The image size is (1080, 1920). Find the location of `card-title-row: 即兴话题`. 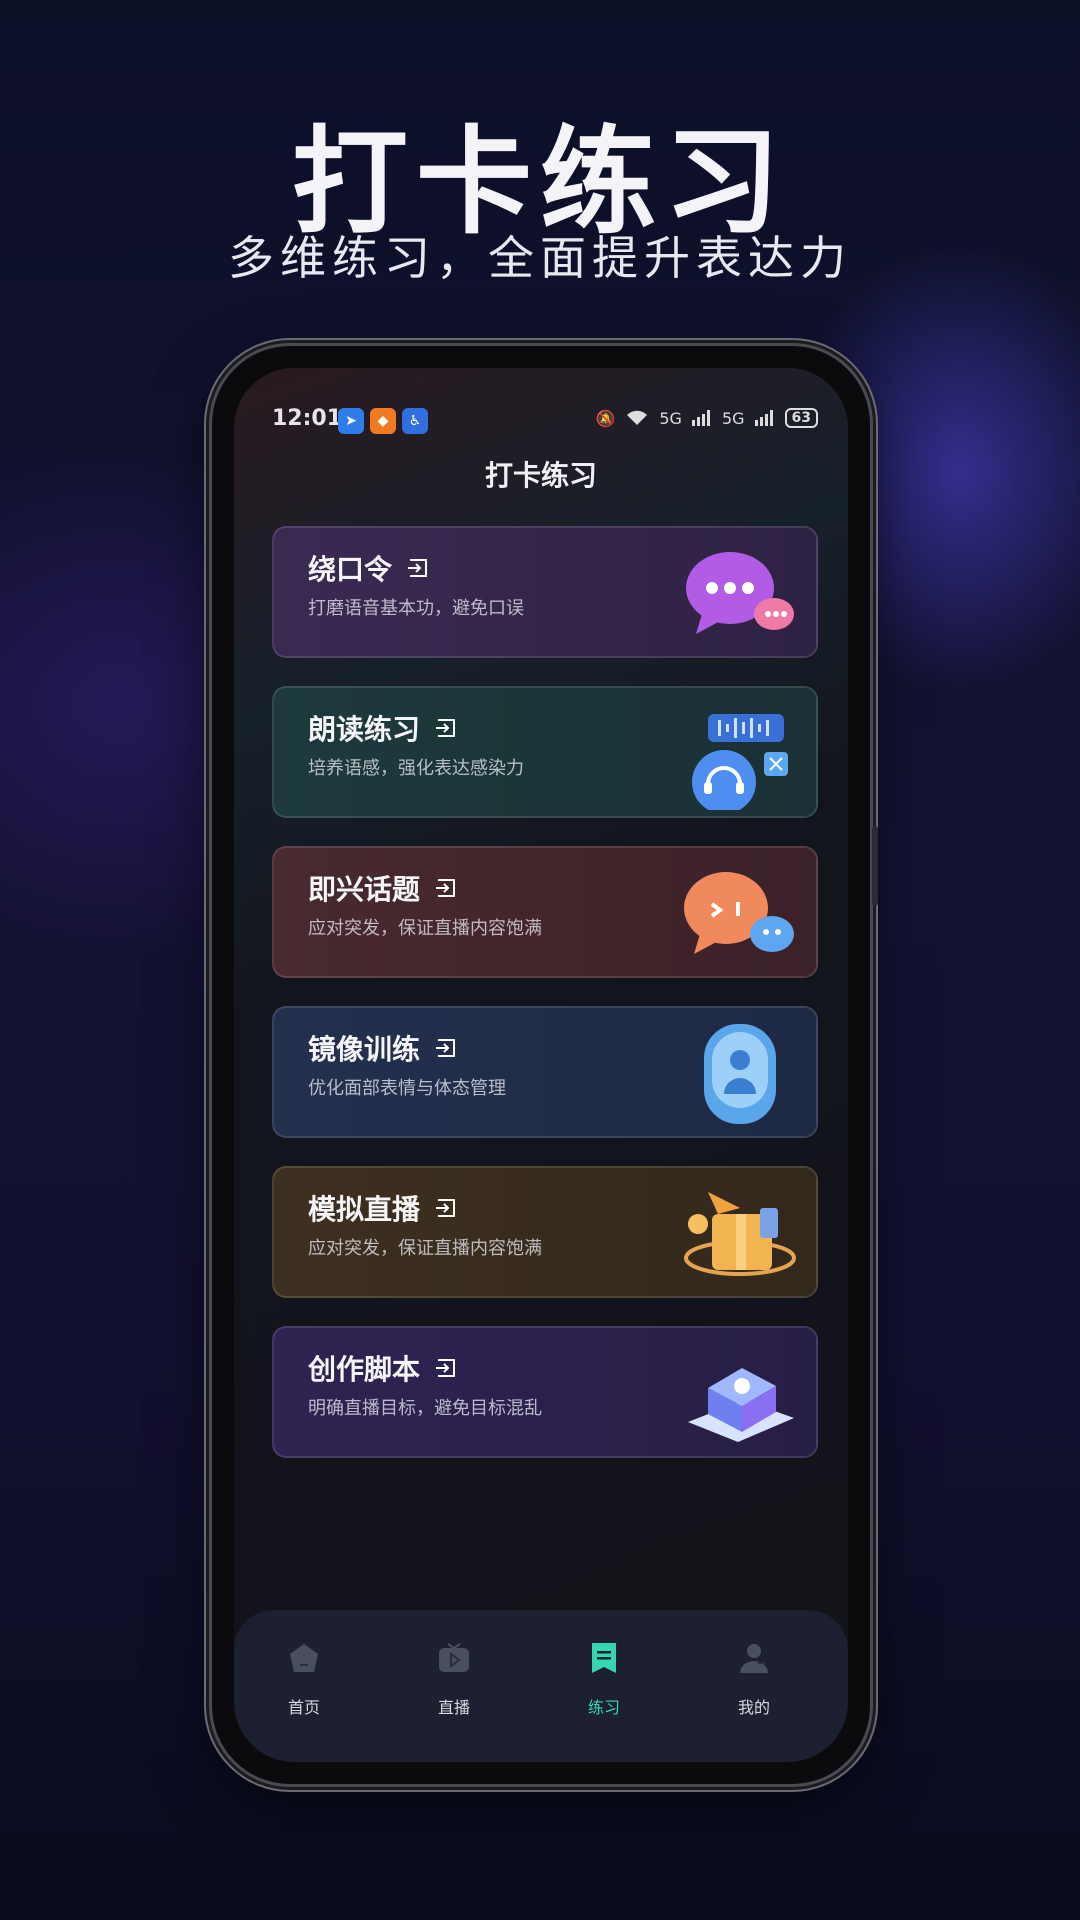

card-title-row: 即兴话题 is located at coordinates (383, 888).